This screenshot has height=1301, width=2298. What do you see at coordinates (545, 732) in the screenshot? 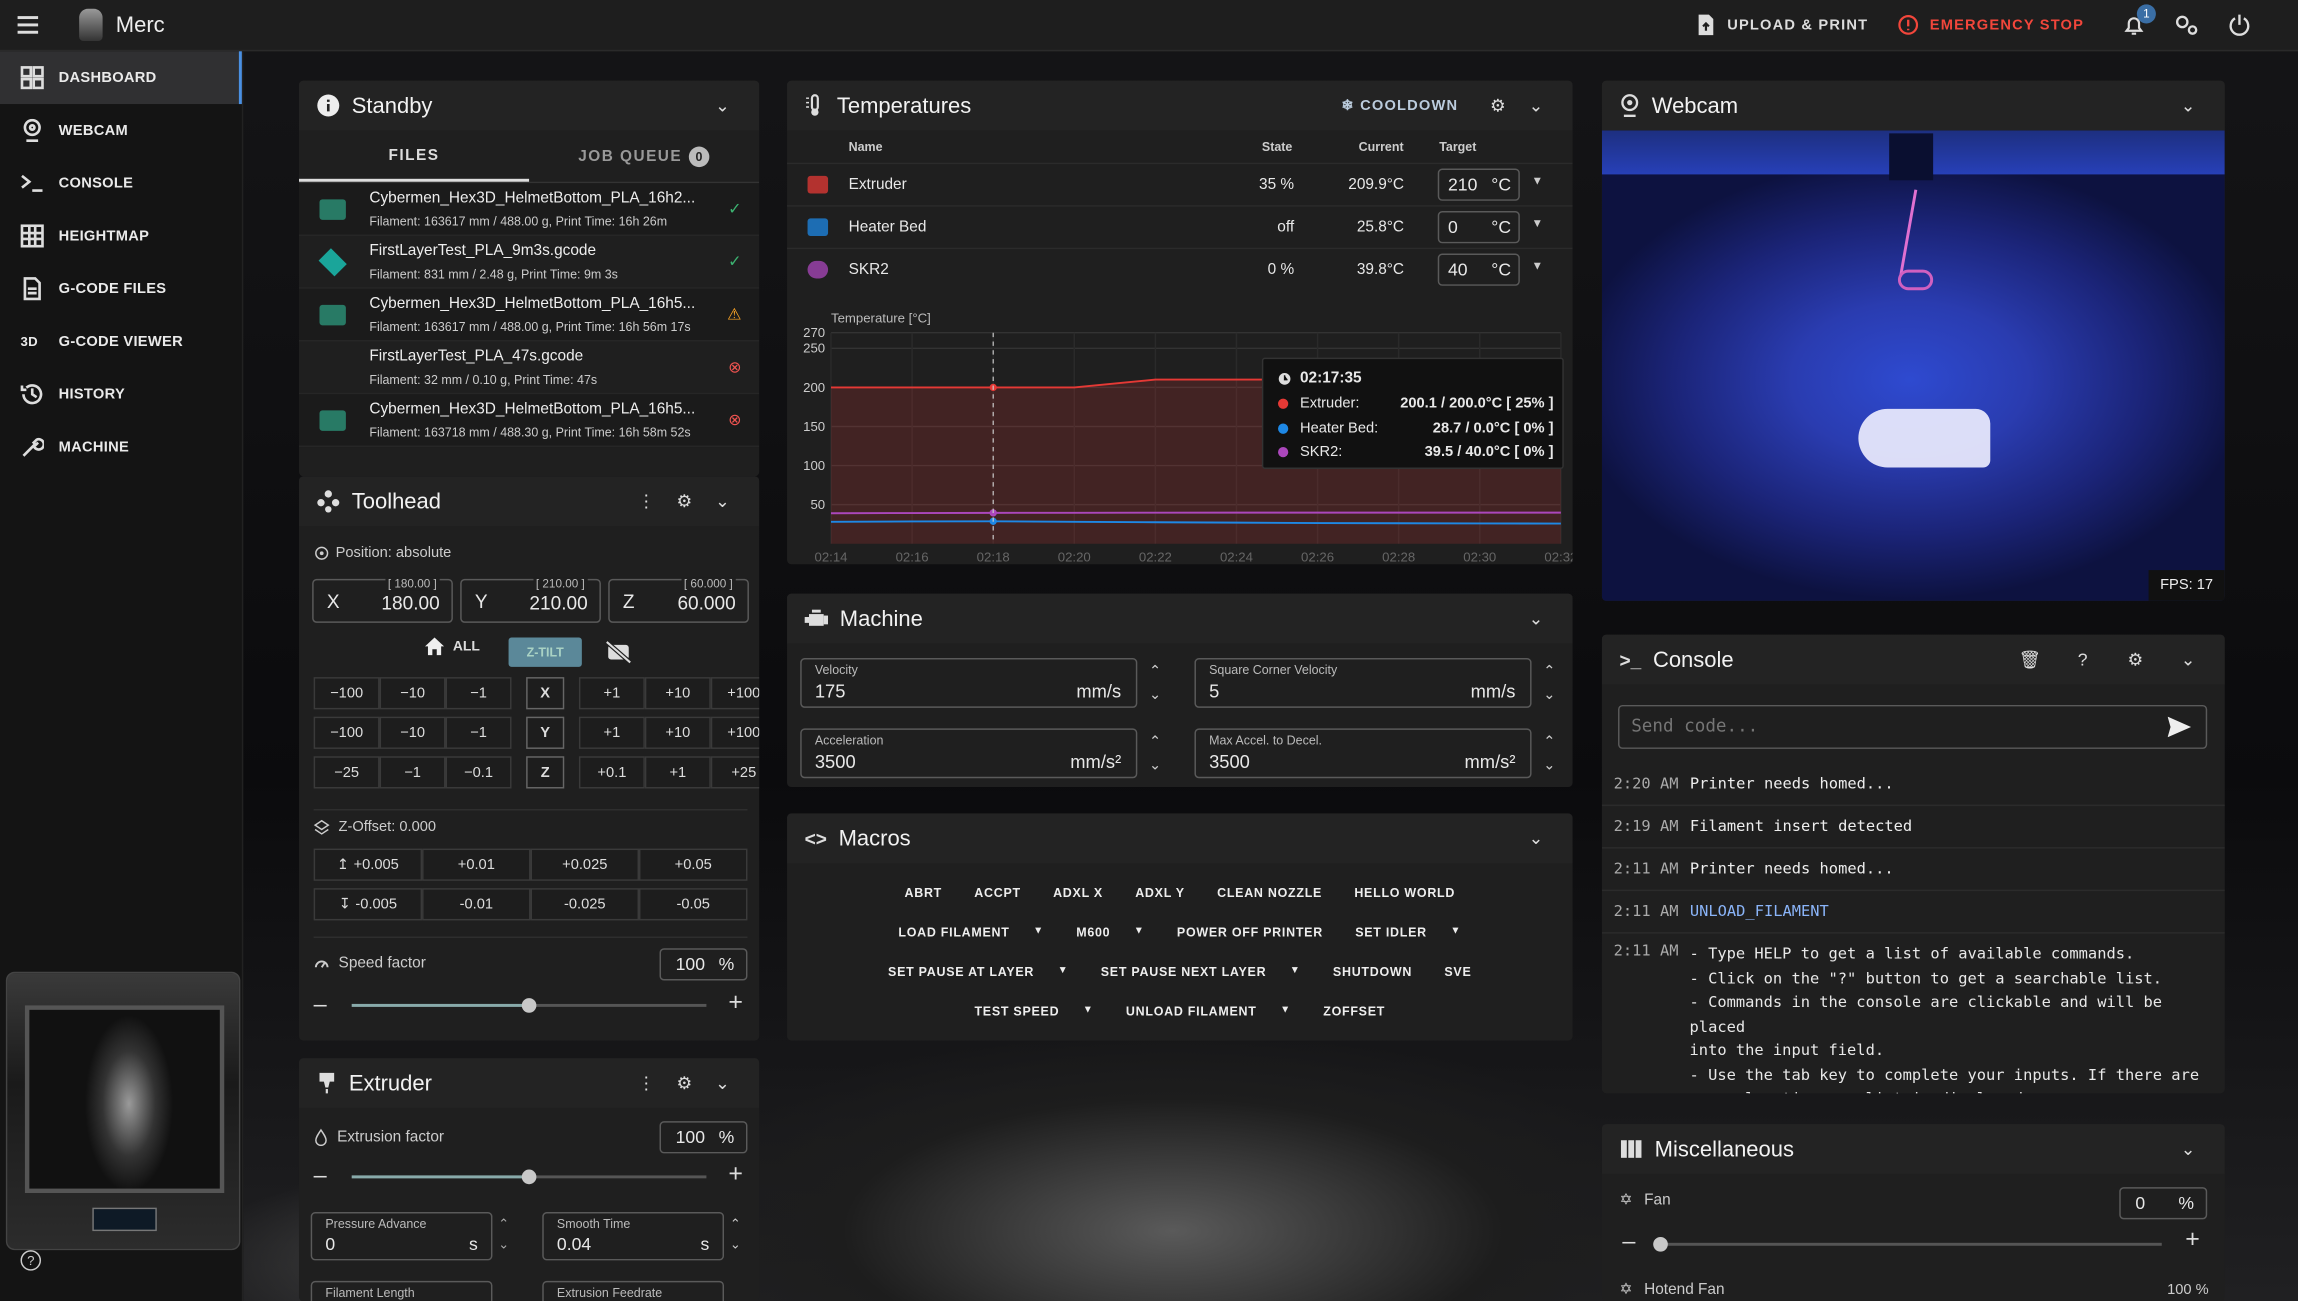
I see `home-y-button: Y` at bounding box center [545, 732].